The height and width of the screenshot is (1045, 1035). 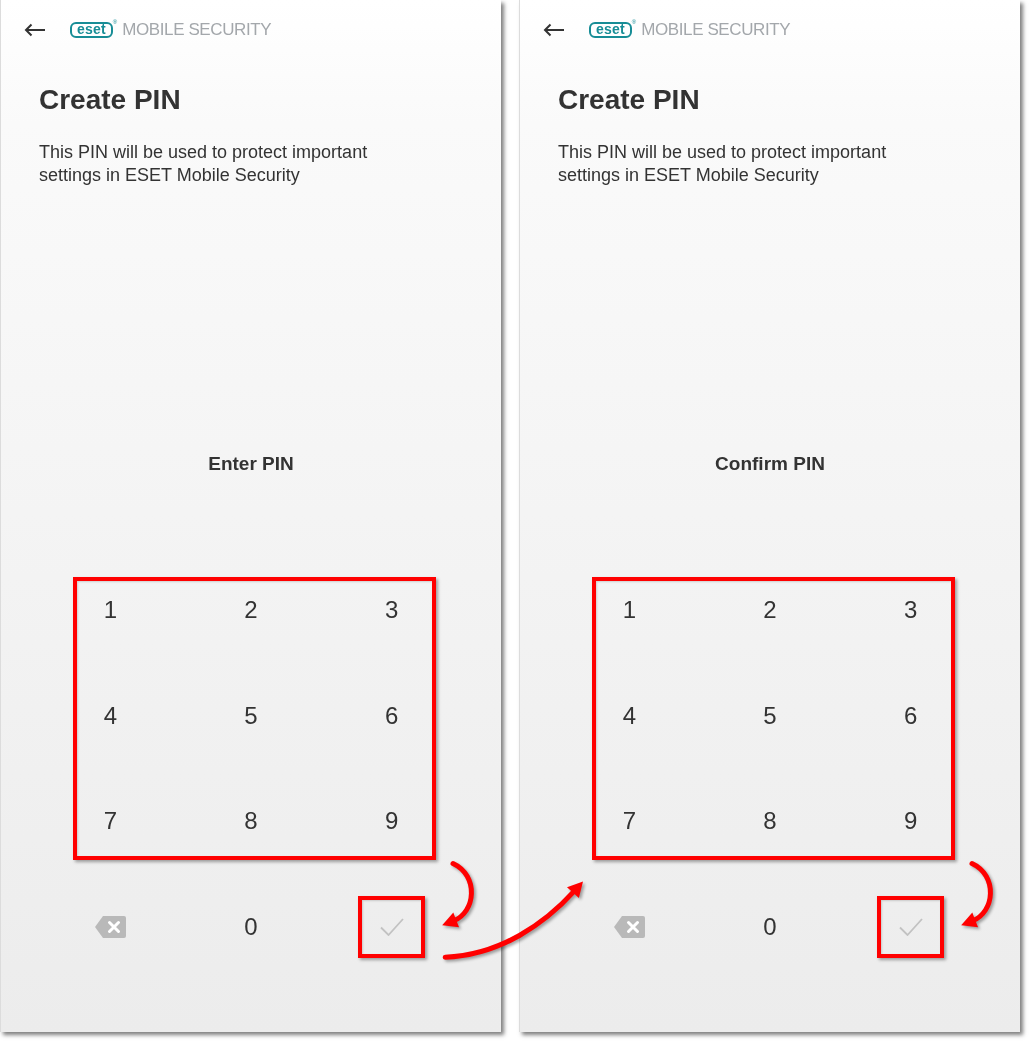 What do you see at coordinates (770, 464) in the screenshot?
I see `pin-prompt: Confirm PIN` at bounding box center [770, 464].